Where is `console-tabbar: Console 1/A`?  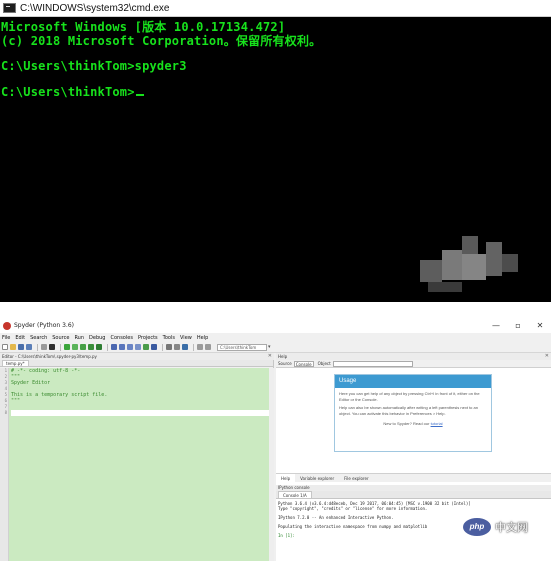
console-tabbar: Console 1/A is located at coordinates (413, 495).